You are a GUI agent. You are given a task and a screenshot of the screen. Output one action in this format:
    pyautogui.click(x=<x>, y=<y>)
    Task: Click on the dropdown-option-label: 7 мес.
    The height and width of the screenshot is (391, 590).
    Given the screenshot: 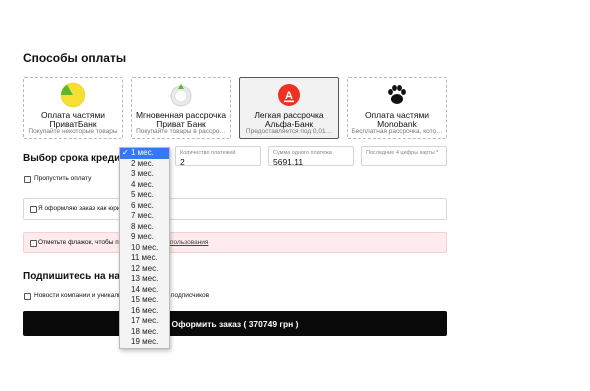 What is the action you would take?
    pyautogui.click(x=142, y=215)
    